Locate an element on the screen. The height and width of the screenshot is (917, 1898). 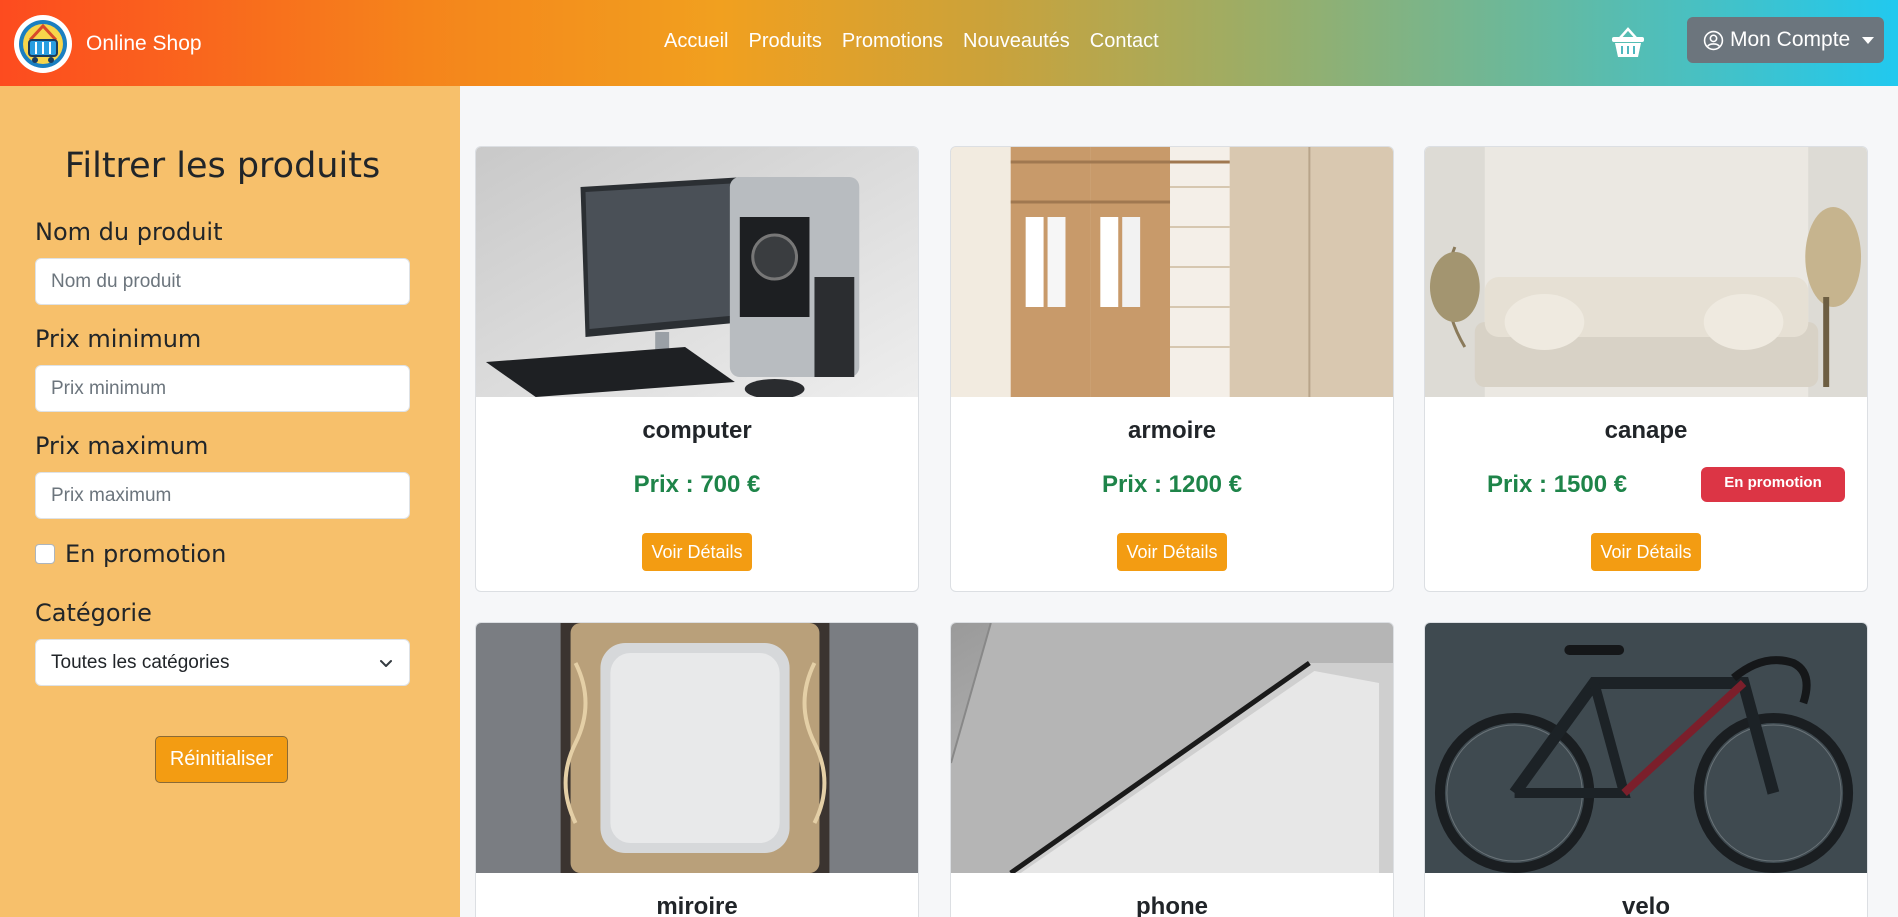
product-name: computer is located at coordinates (697, 430).